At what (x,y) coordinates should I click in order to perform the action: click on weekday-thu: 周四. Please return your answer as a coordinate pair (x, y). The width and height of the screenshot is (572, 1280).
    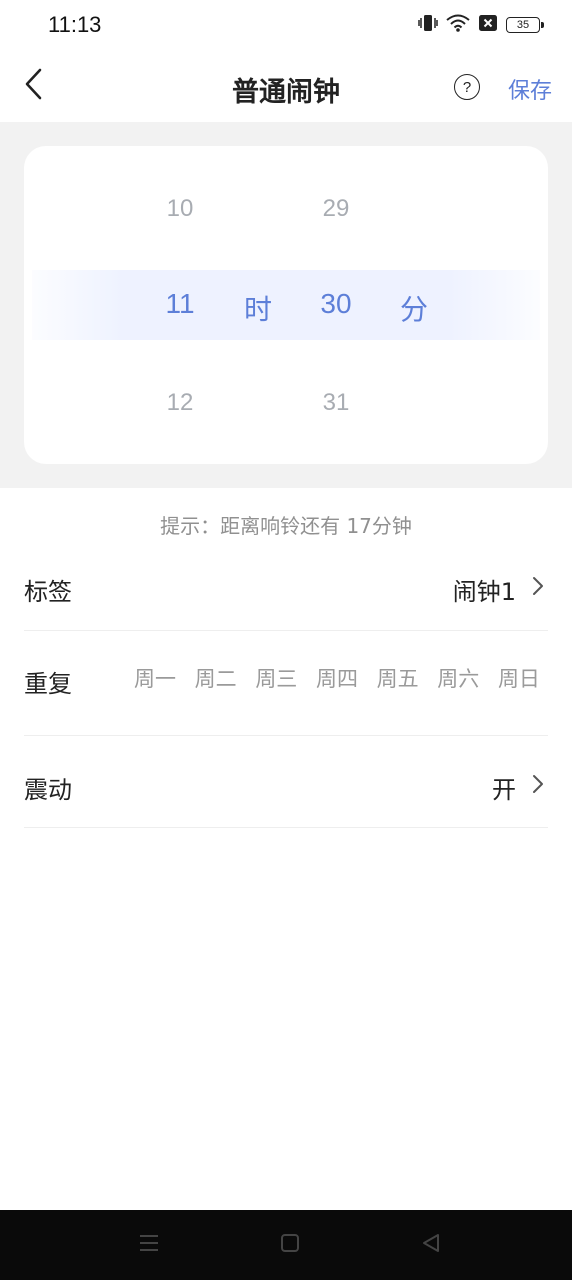
    Looking at the image, I should click on (337, 678).